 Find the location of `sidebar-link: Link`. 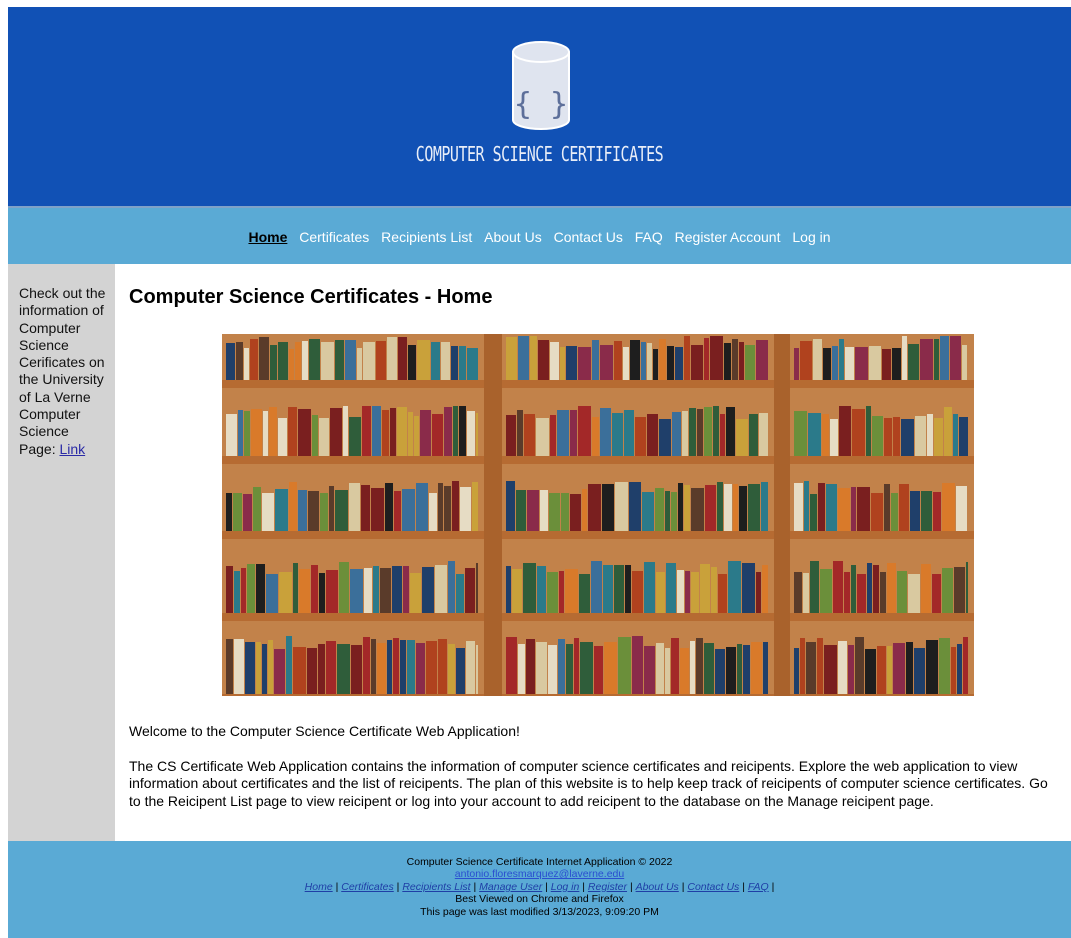

sidebar-link: Link is located at coordinates (72, 449).